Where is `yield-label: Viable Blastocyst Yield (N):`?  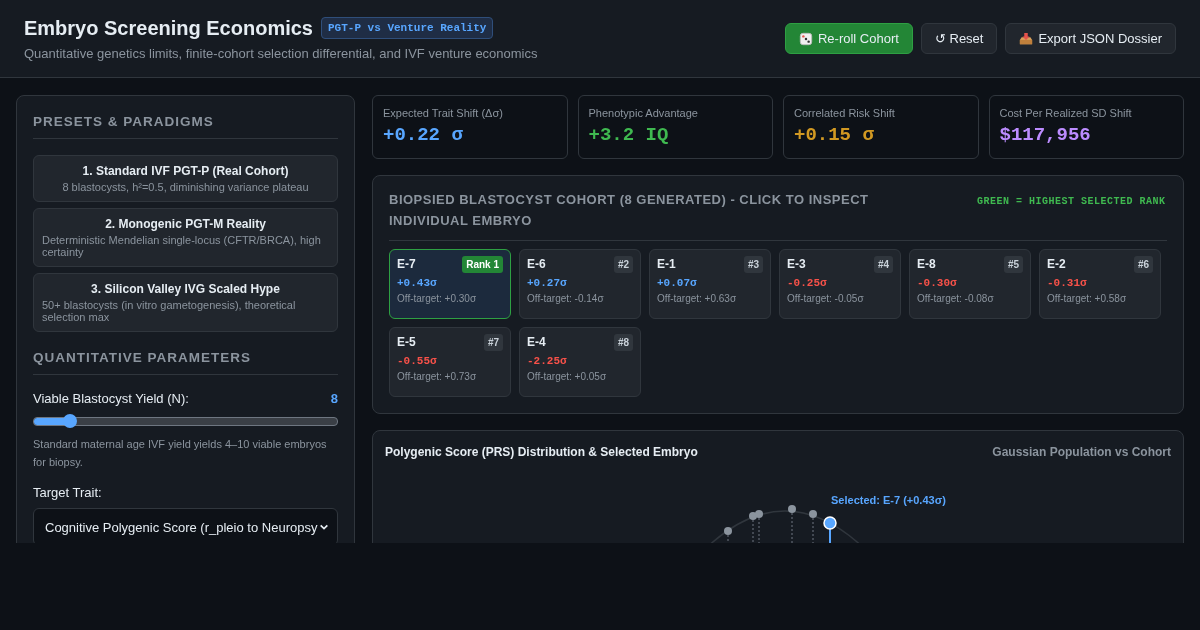
yield-label: Viable Blastocyst Yield (N): is located at coordinates (111, 398).